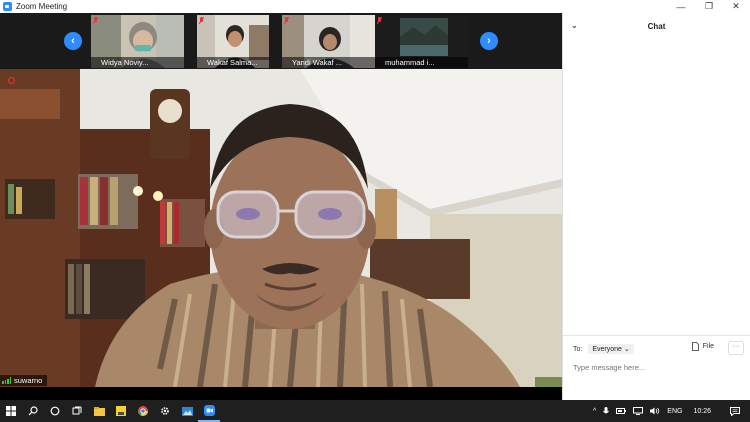  What do you see at coordinates (281, 393) in the screenshot?
I see `toolbar-area` at bounding box center [281, 393].